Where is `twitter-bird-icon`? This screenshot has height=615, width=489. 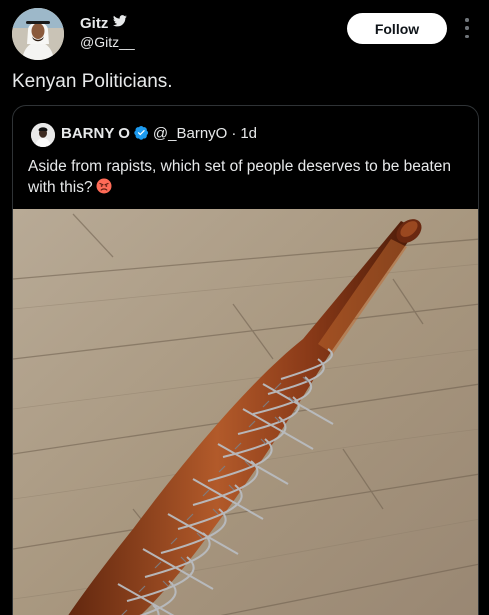
twitter-bird-icon is located at coordinates (120, 23).